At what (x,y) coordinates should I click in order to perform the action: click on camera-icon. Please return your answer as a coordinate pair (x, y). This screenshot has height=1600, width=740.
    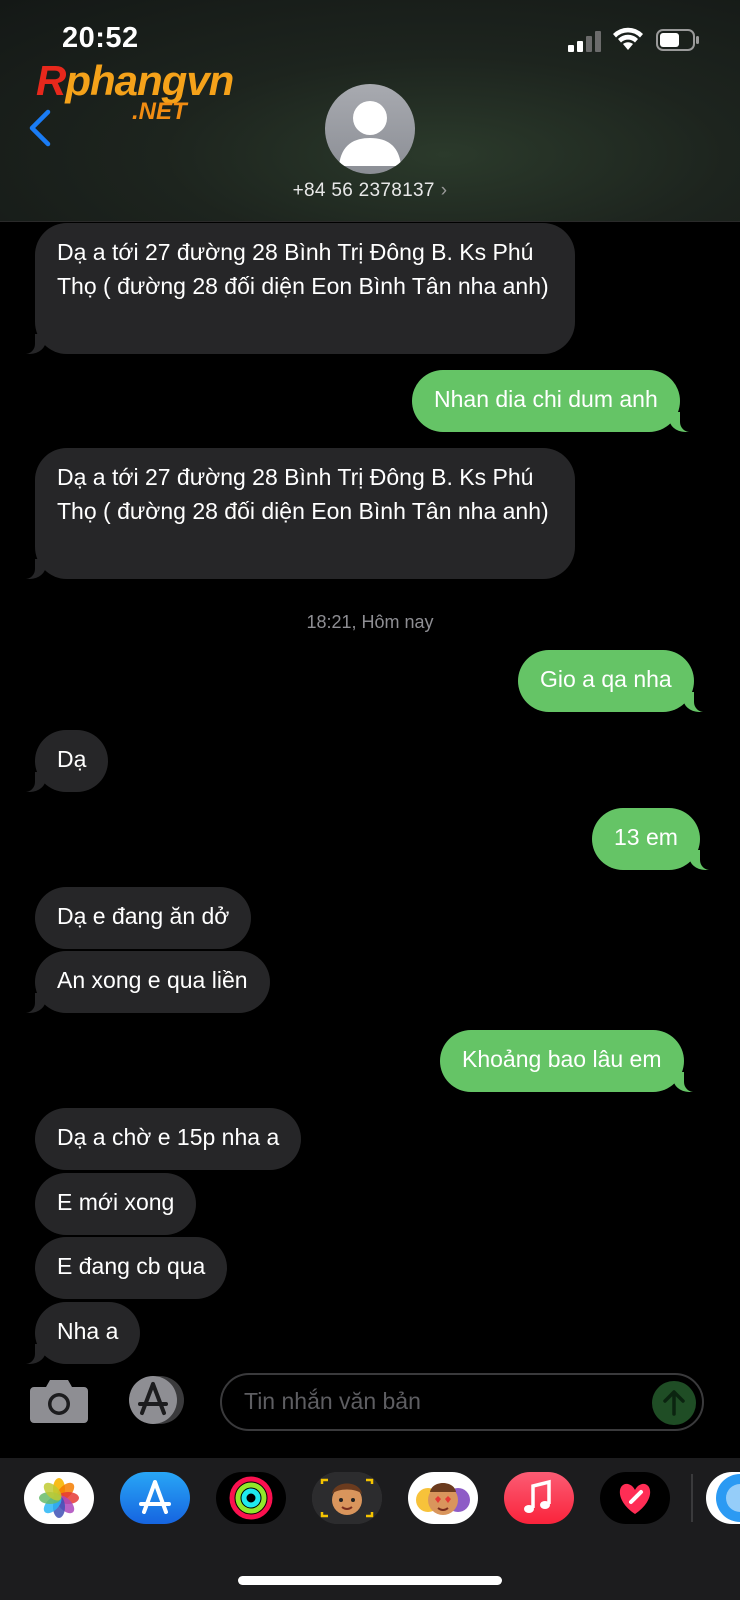
    Looking at the image, I should click on (59, 1400).